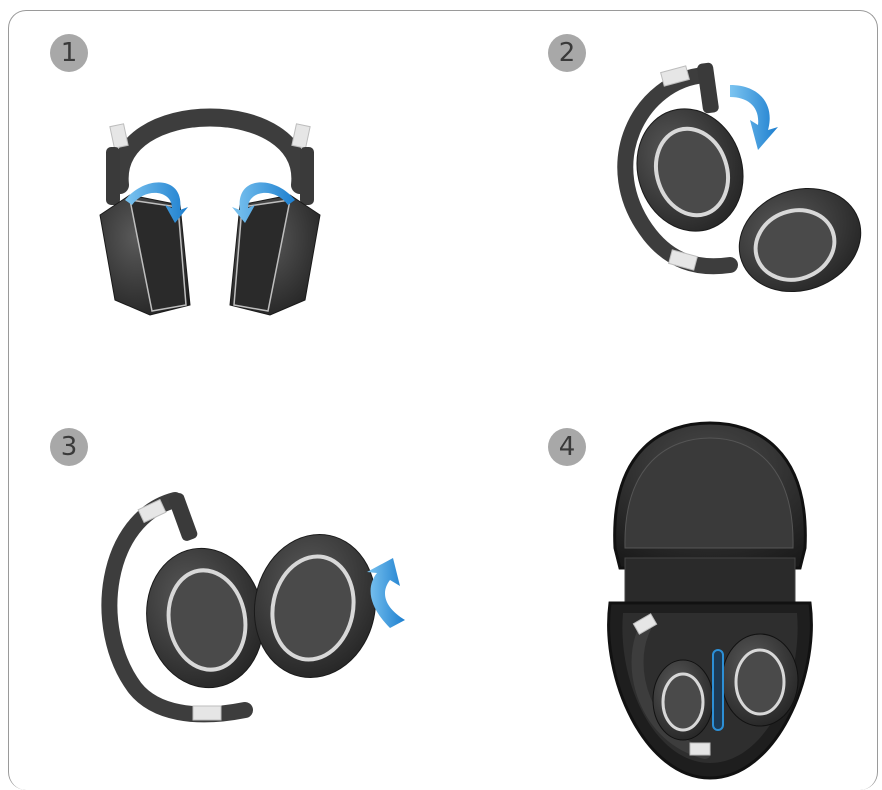  I want to click on step-4-illustration, so click(715, 599).